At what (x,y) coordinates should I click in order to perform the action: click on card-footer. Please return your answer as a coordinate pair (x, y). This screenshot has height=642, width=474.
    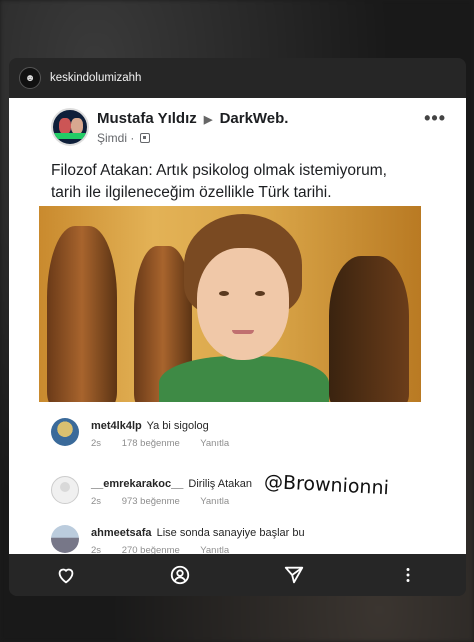
    Looking at the image, I should click on (237, 575).